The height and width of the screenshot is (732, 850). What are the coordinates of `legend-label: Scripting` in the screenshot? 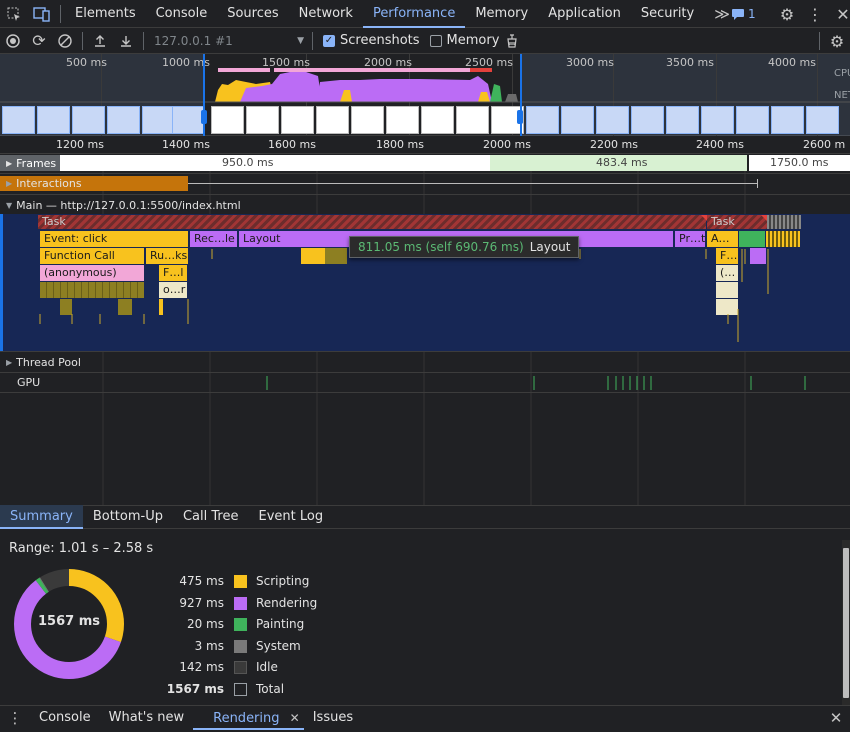 It's located at (283, 581).